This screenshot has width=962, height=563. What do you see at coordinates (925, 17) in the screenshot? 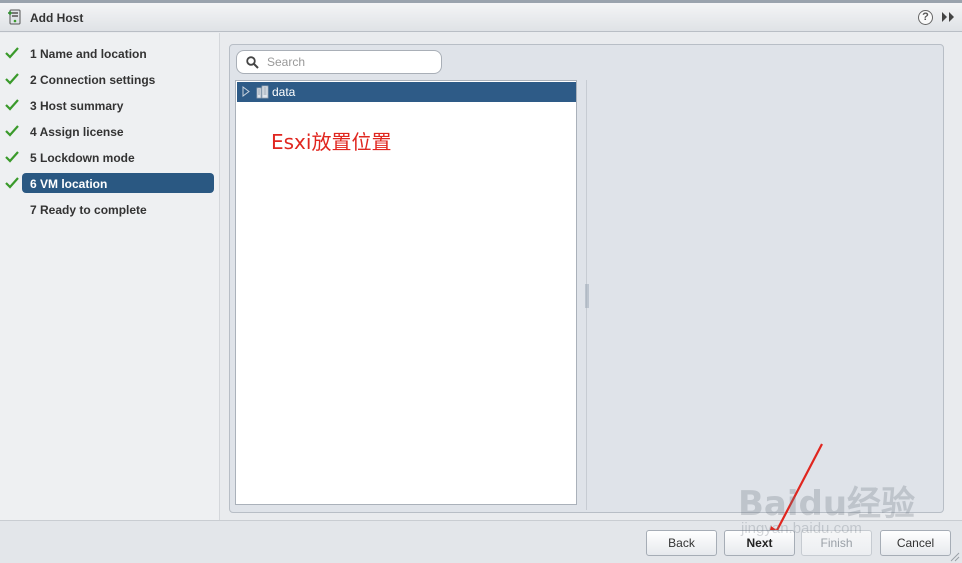
I see `help-icon: ?` at bounding box center [925, 17].